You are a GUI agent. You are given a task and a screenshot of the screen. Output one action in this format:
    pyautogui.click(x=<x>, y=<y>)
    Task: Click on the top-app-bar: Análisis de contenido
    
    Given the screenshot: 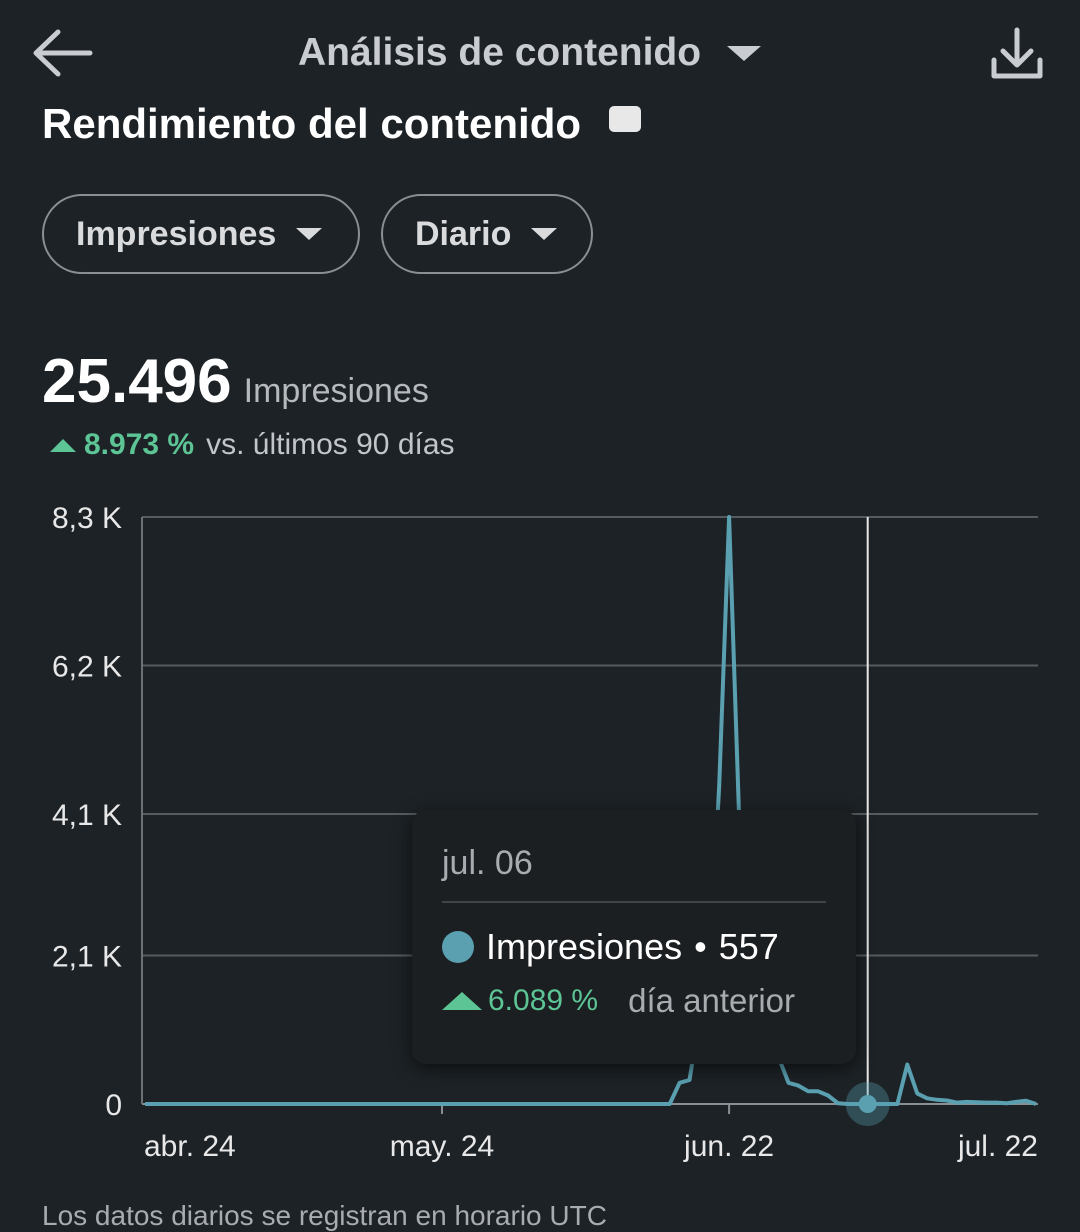 What is the action you would take?
    pyautogui.click(x=540, y=52)
    